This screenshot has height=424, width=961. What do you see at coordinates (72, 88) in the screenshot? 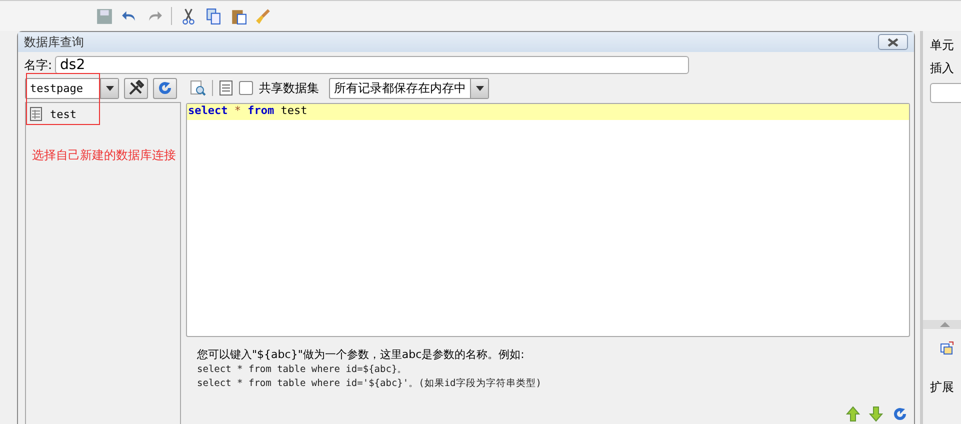
I see `connection-dropdown: testpage` at bounding box center [72, 88].